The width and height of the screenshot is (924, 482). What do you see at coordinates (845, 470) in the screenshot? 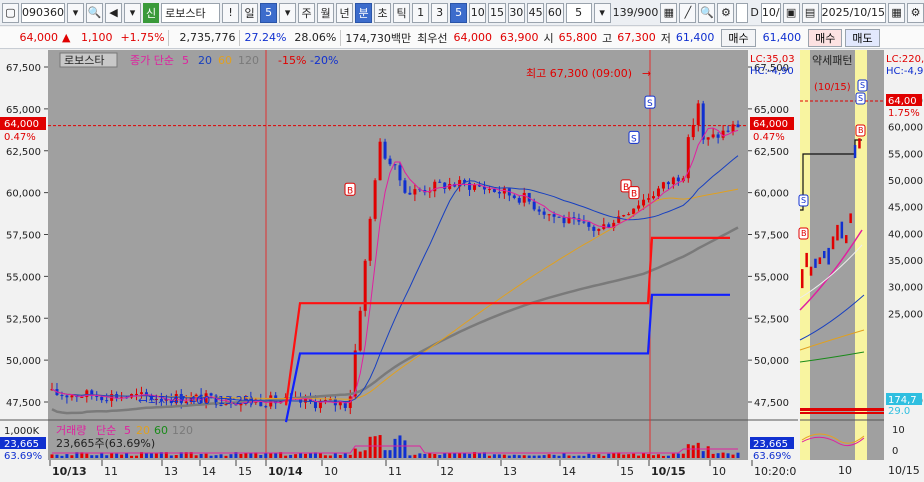
I see `side-x-label-10: 10` at bounding box center [845, 470].